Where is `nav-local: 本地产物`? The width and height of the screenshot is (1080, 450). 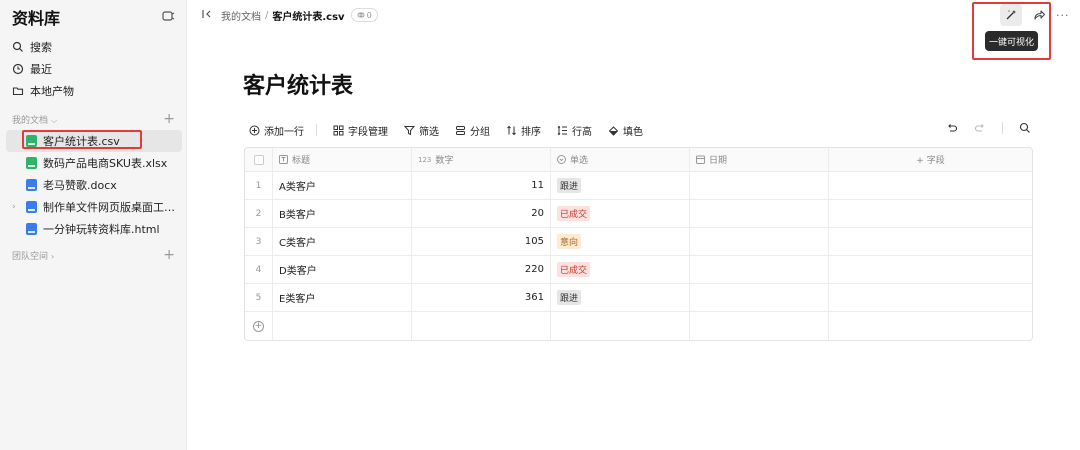 nav-local: 本地产物 is located at coordinates (93, 91).